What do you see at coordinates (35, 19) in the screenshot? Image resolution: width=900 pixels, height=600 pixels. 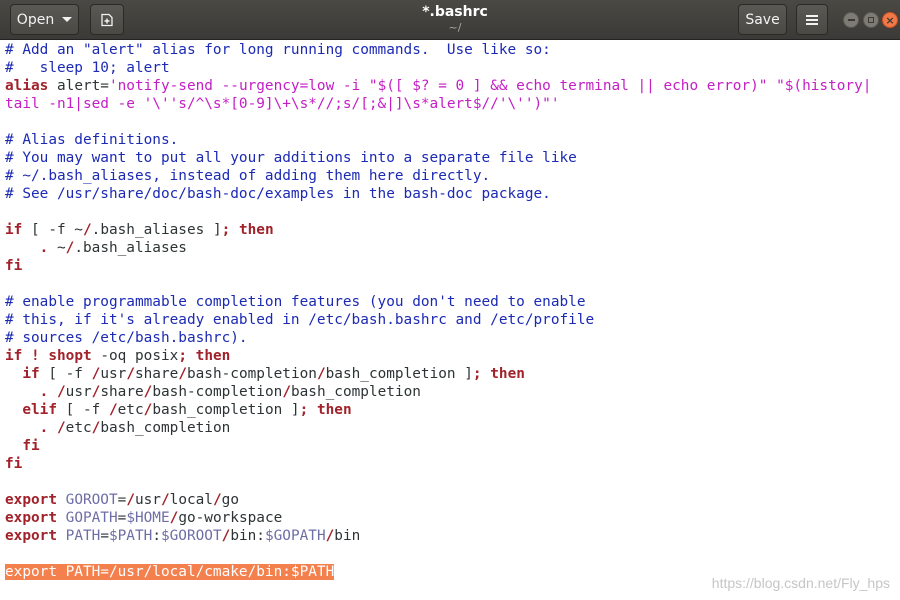 I see `open-button-label: Open` at bounding box center [35, 19].